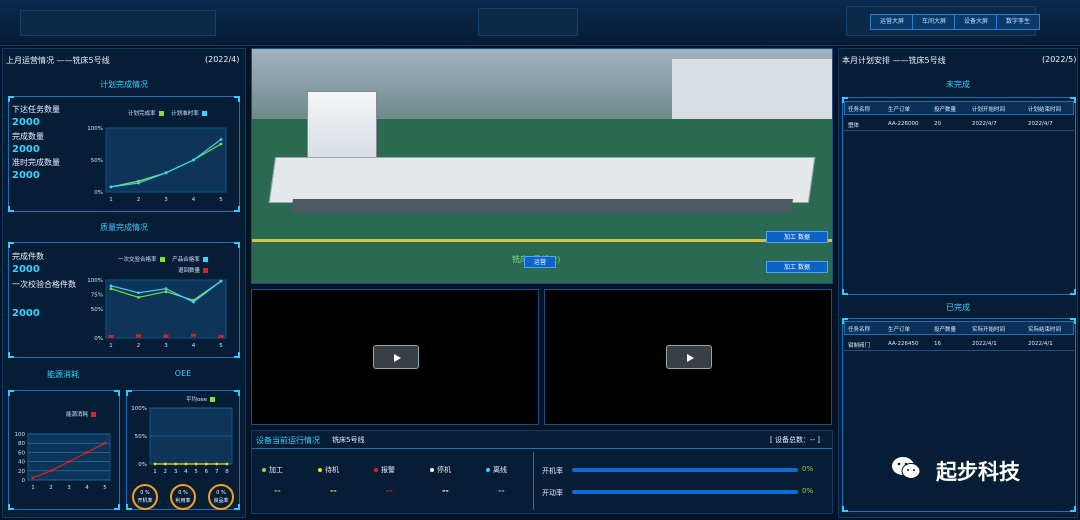  Describe the element at coordinates (894, 60) in the screenshot. I see `right-panel-title: 本月计划安排 ——铣床5号线` at that location.